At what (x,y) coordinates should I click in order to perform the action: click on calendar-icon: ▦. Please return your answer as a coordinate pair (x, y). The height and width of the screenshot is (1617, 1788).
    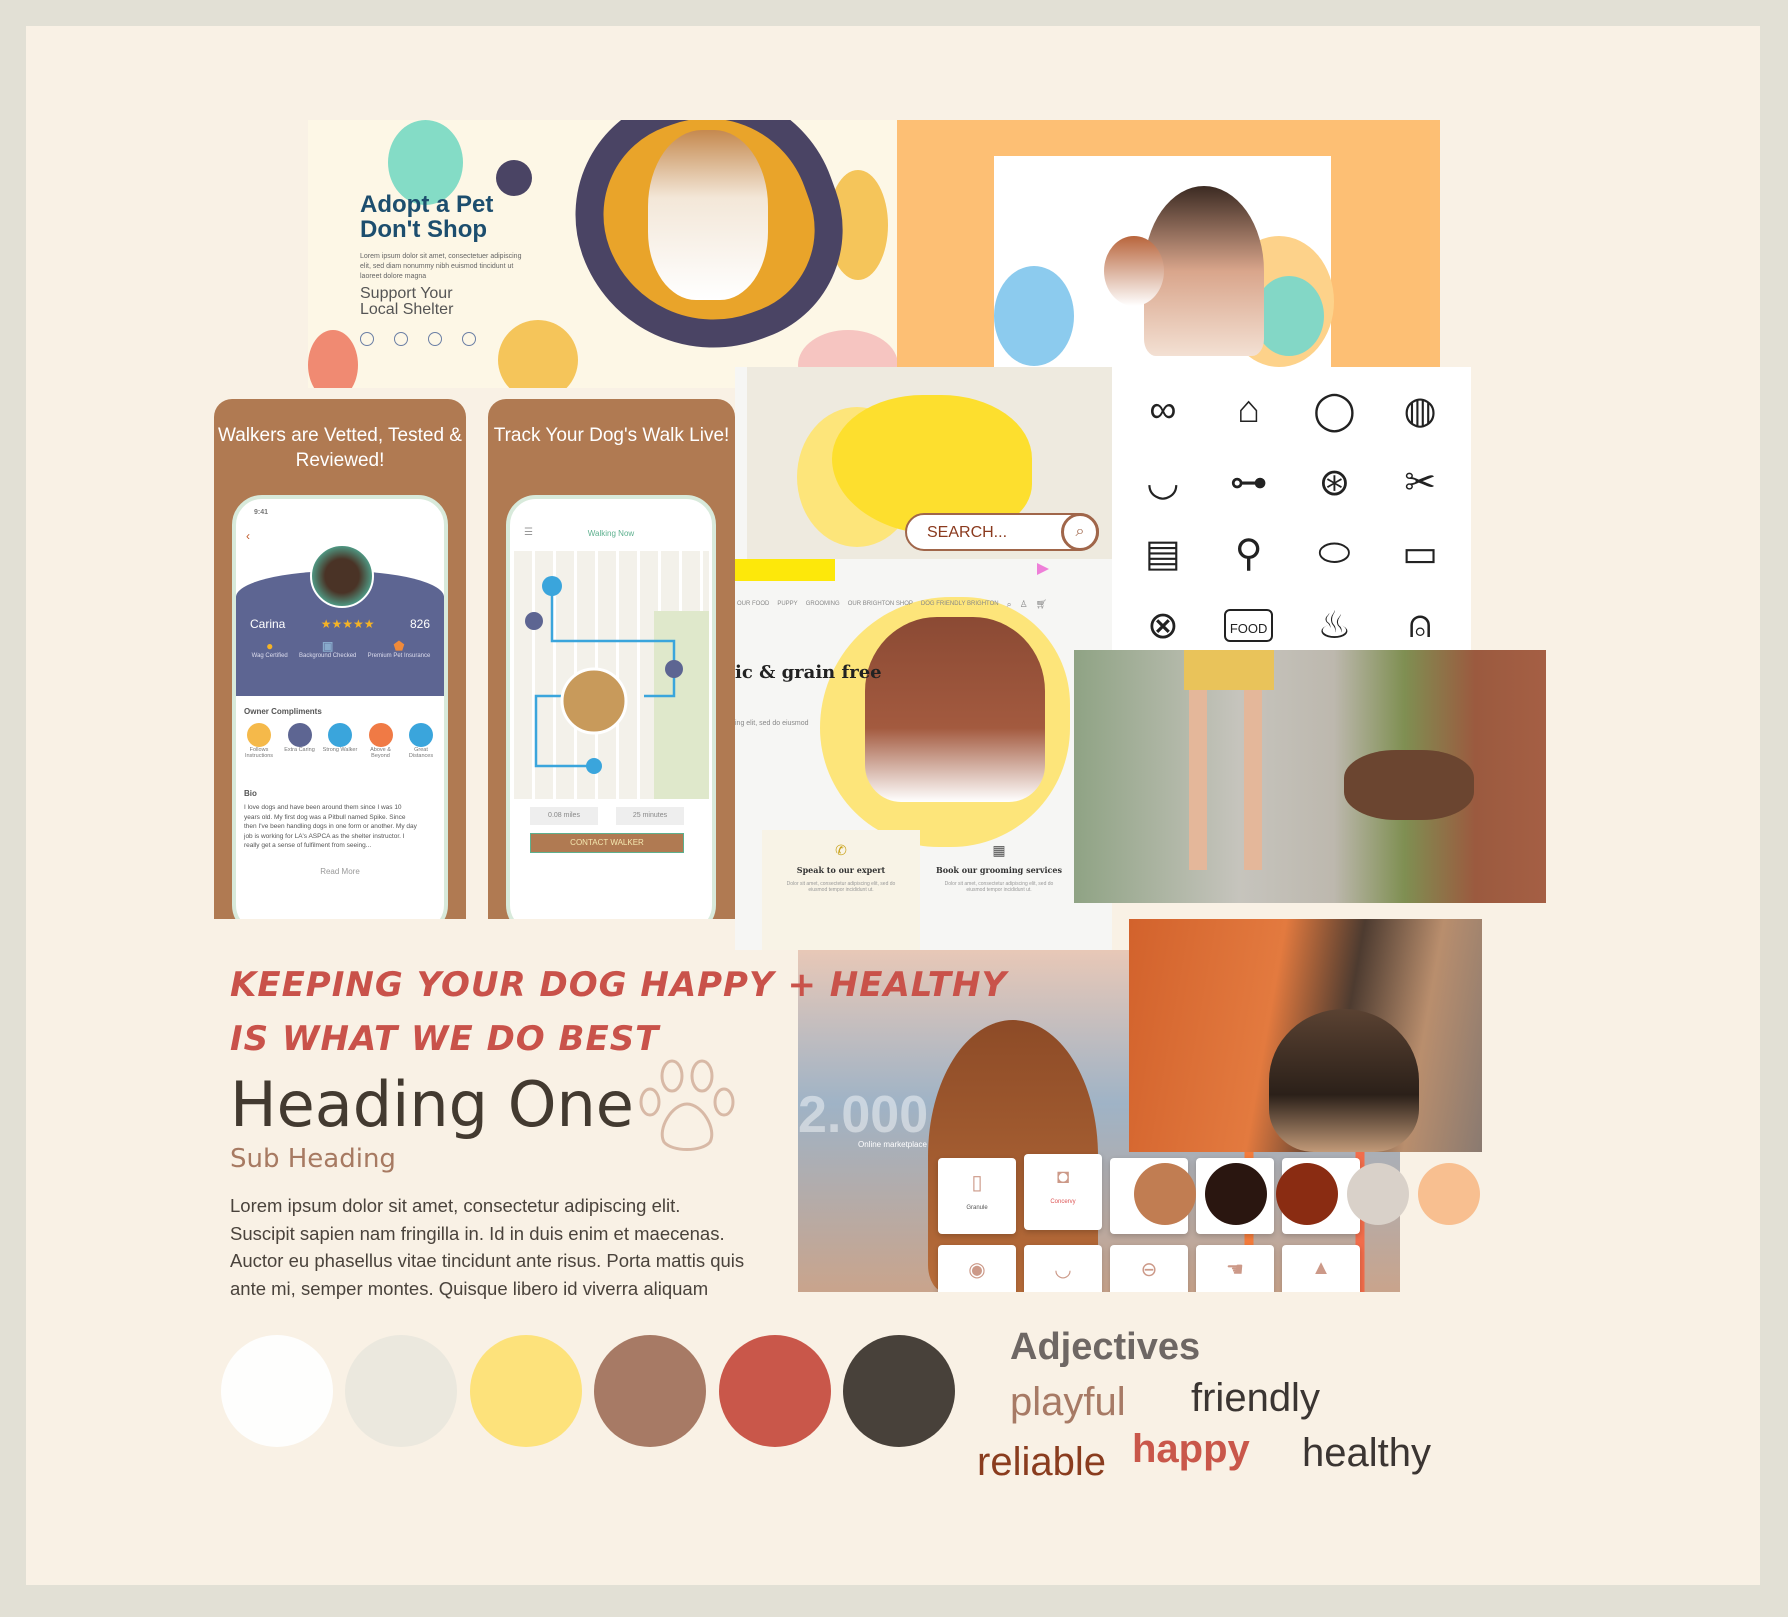
    Looking at the image, I should click on (999, 850).